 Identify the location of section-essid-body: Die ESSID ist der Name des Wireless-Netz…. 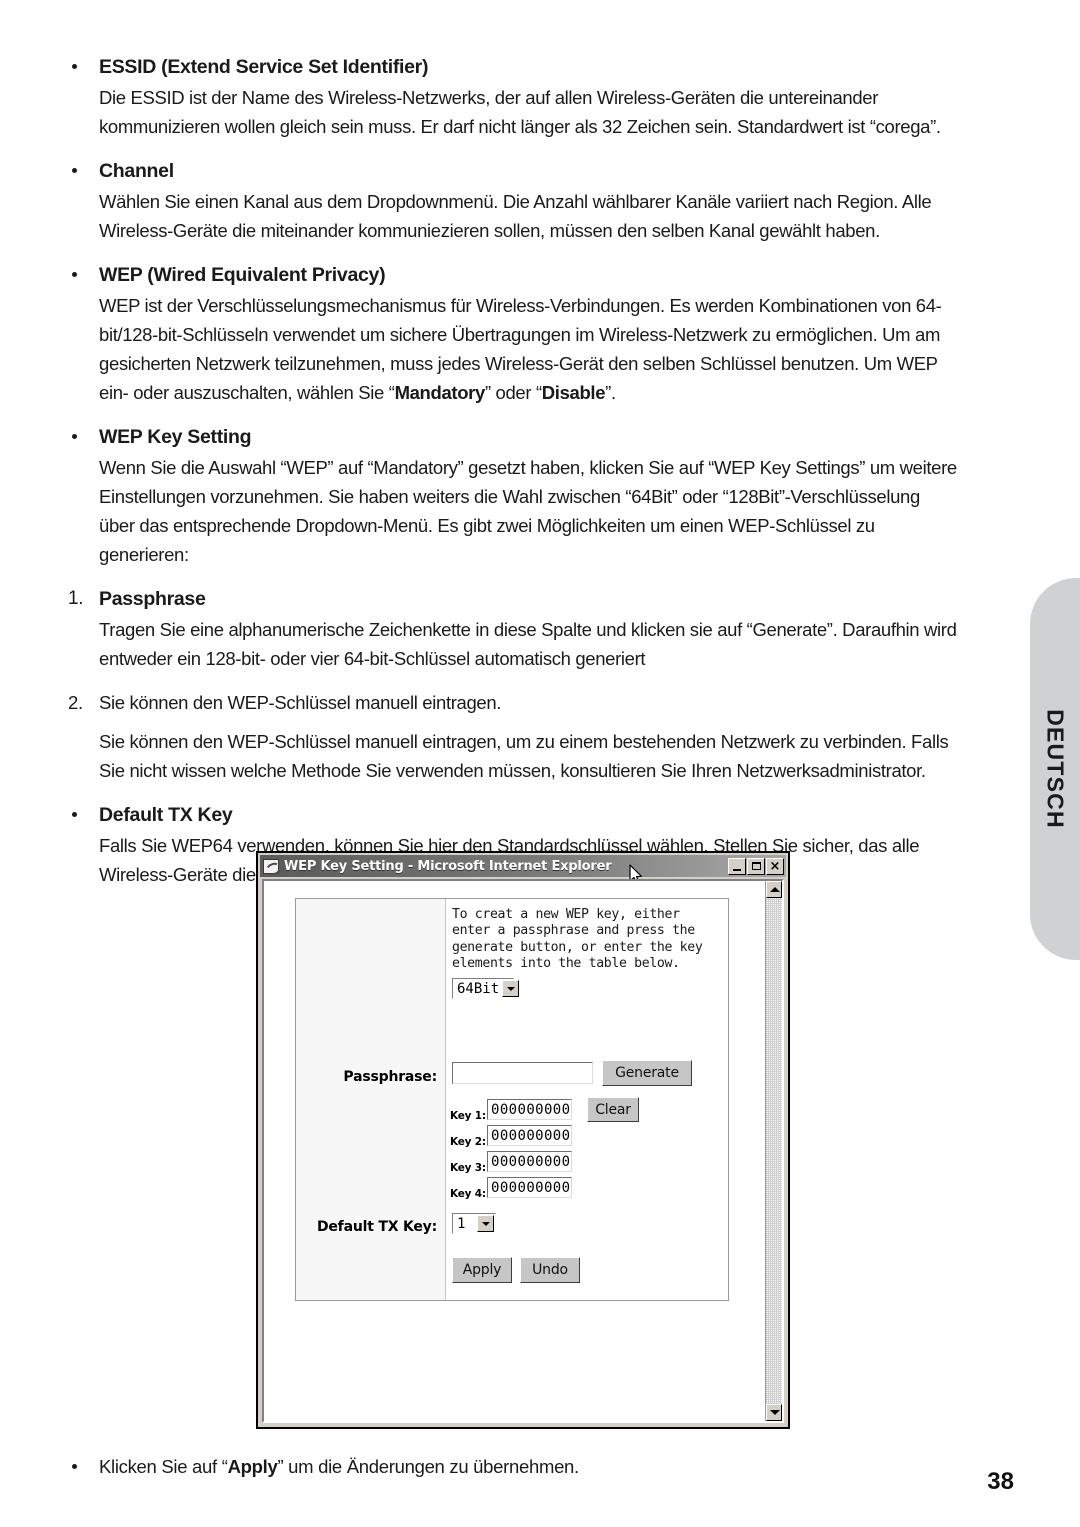
(520, 112).